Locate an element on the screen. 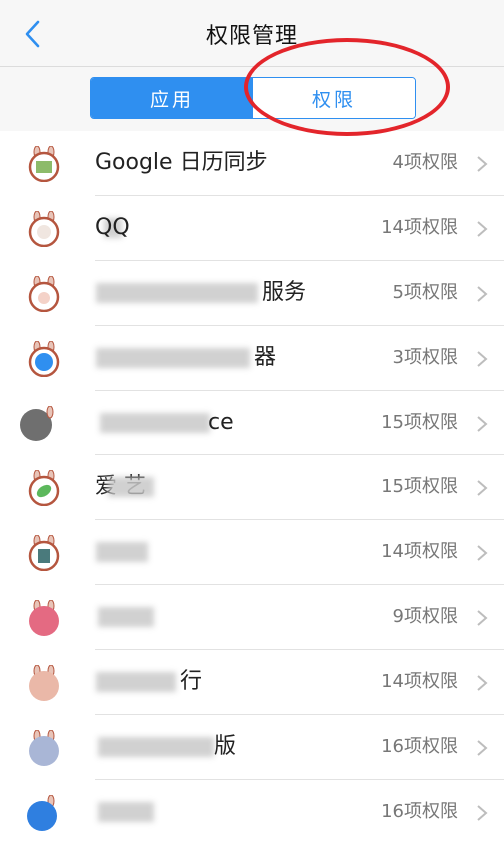  list-item: 行 14项权限 is located at coordinates (252, 683).